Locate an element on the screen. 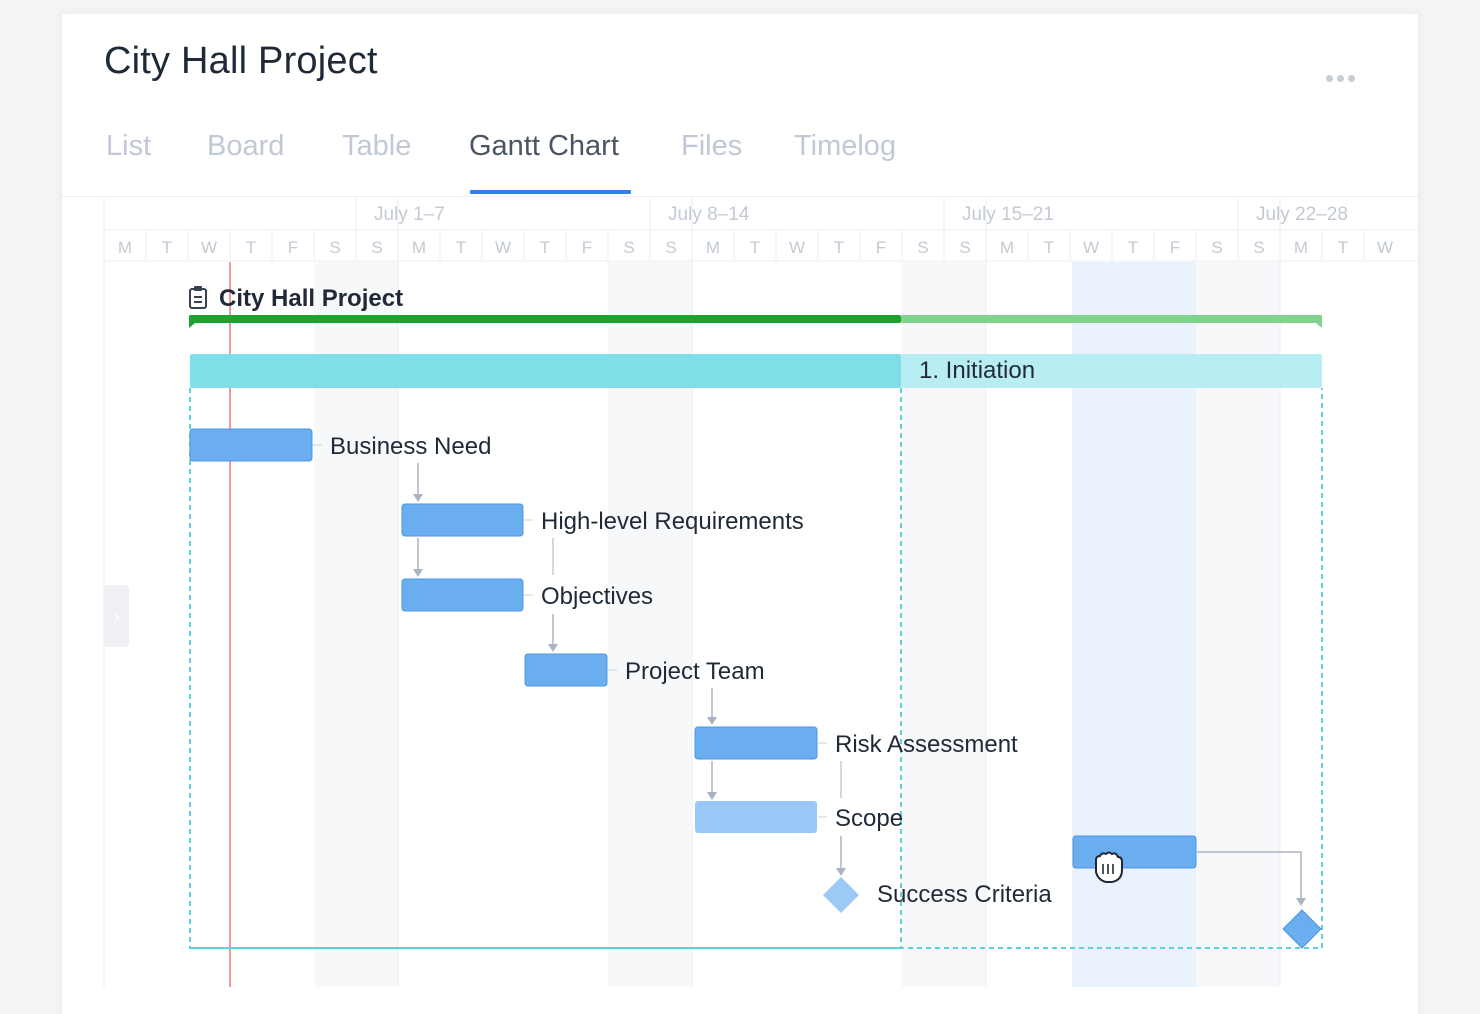 The width and height of the screenshot is (1480, 1014). chevron-right-icon: › is located at coordinates (116, 615).